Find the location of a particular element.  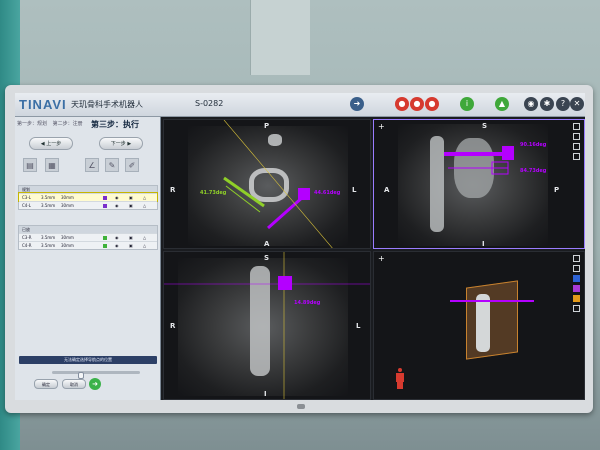

next-step-button: 下一步 ▶ is located at coordinates (121, 143).